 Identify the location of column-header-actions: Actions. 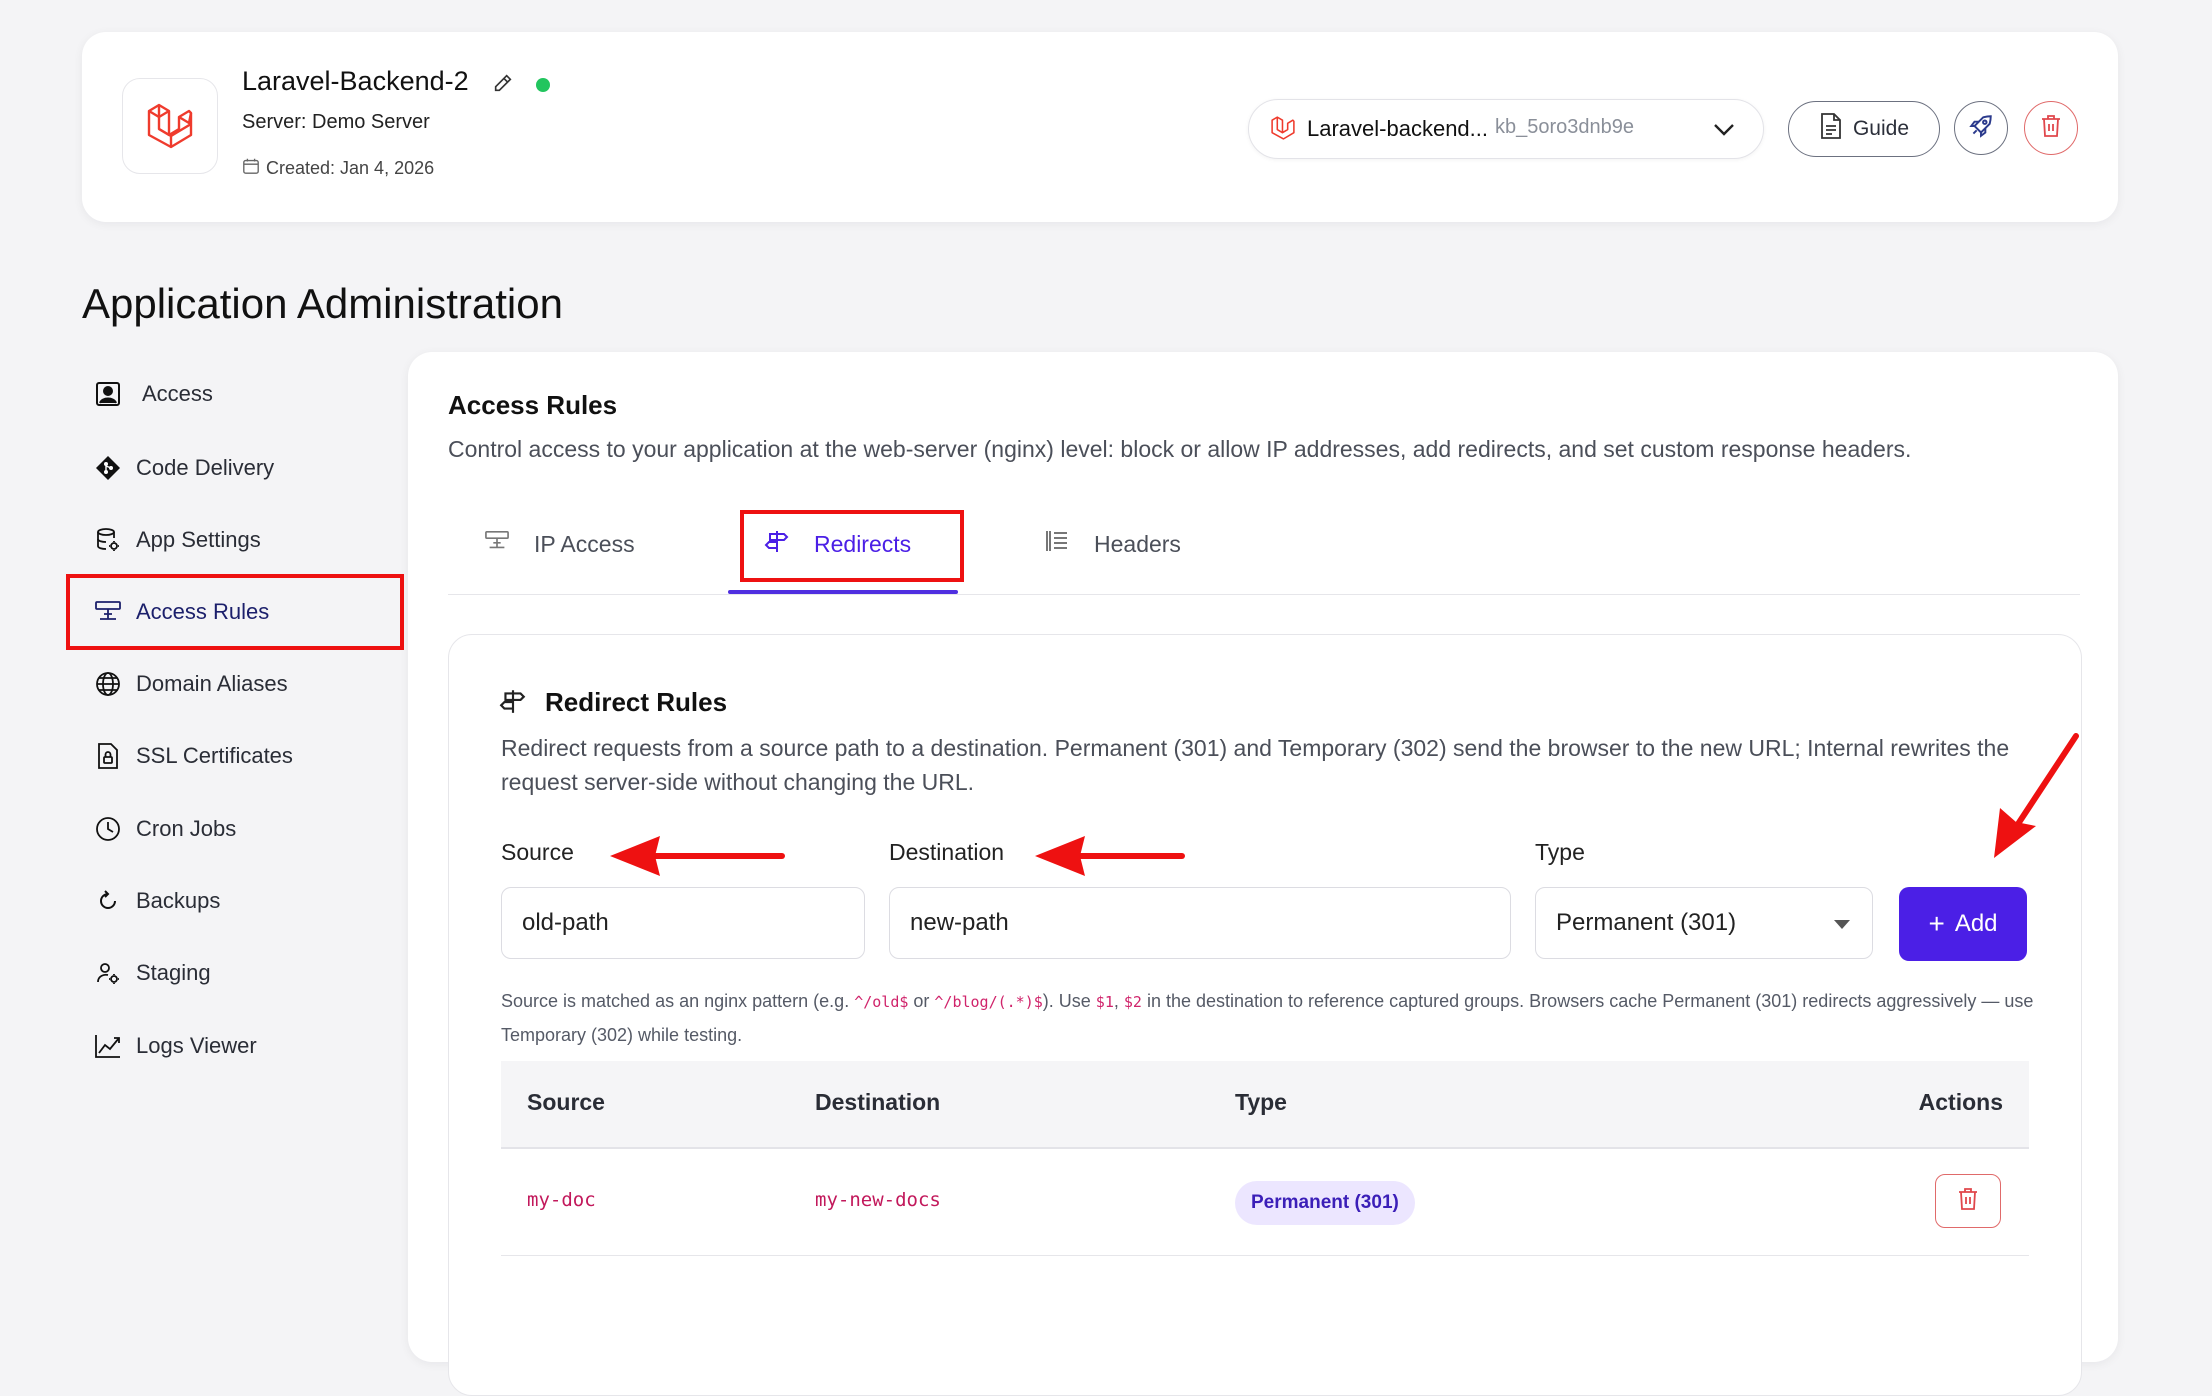
(1960, 1102).